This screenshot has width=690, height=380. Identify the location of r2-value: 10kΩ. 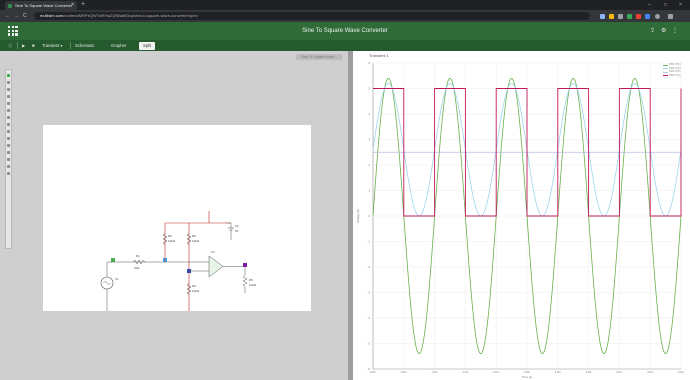
(172, 241).